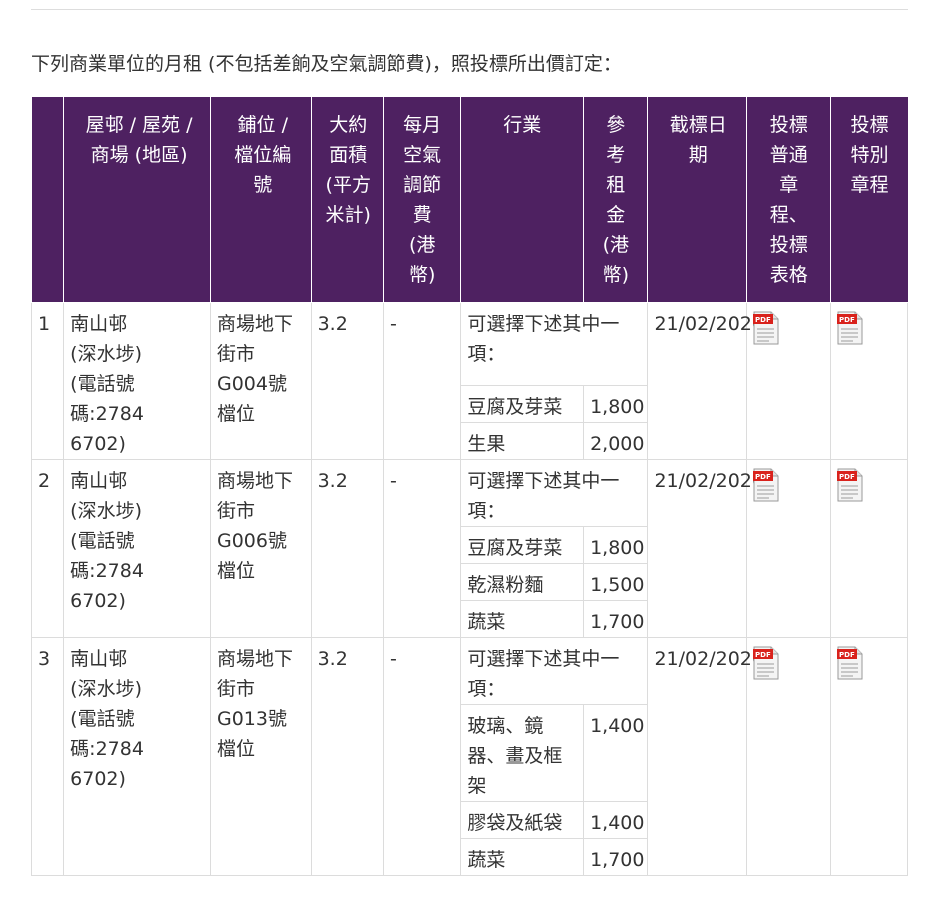 This screenshot has width=935, height=908. What do you see at coordinates (347, 200) in the screenshot?
I see `header-area: 大約面積 (平方米計)` at bounding box center [347, 200].